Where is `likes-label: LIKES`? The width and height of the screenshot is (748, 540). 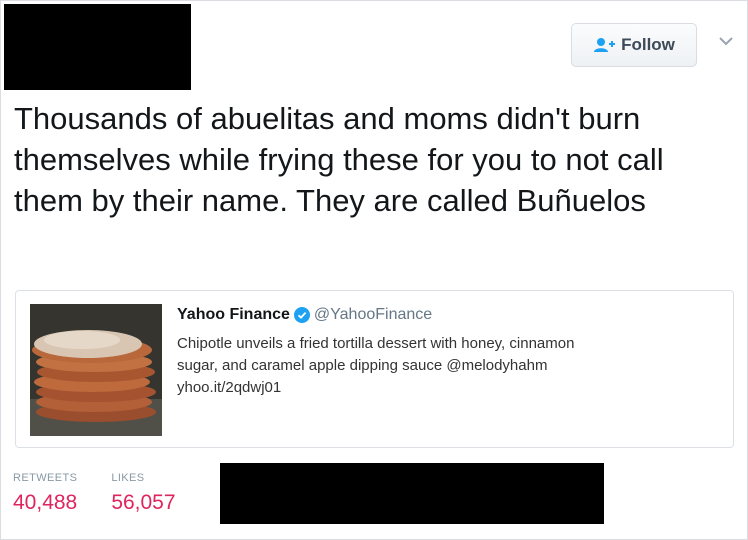 likes-label: LIKES is located at coordinates (128, 478).